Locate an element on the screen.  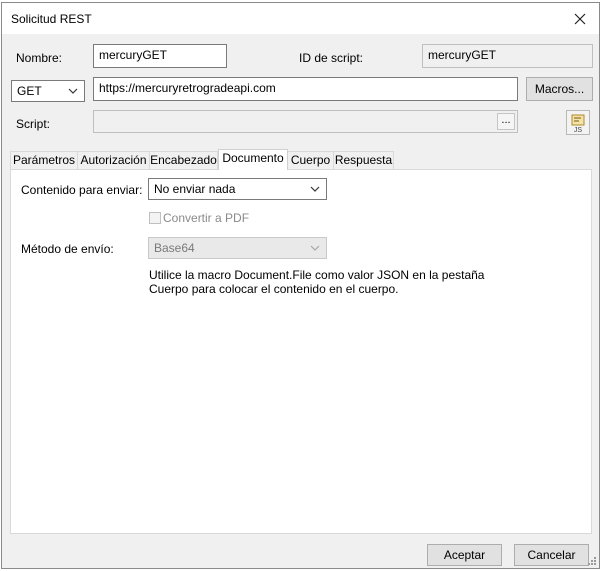
content-to-send-label: Contenido para enviar: is located at coordinates (82, 190).